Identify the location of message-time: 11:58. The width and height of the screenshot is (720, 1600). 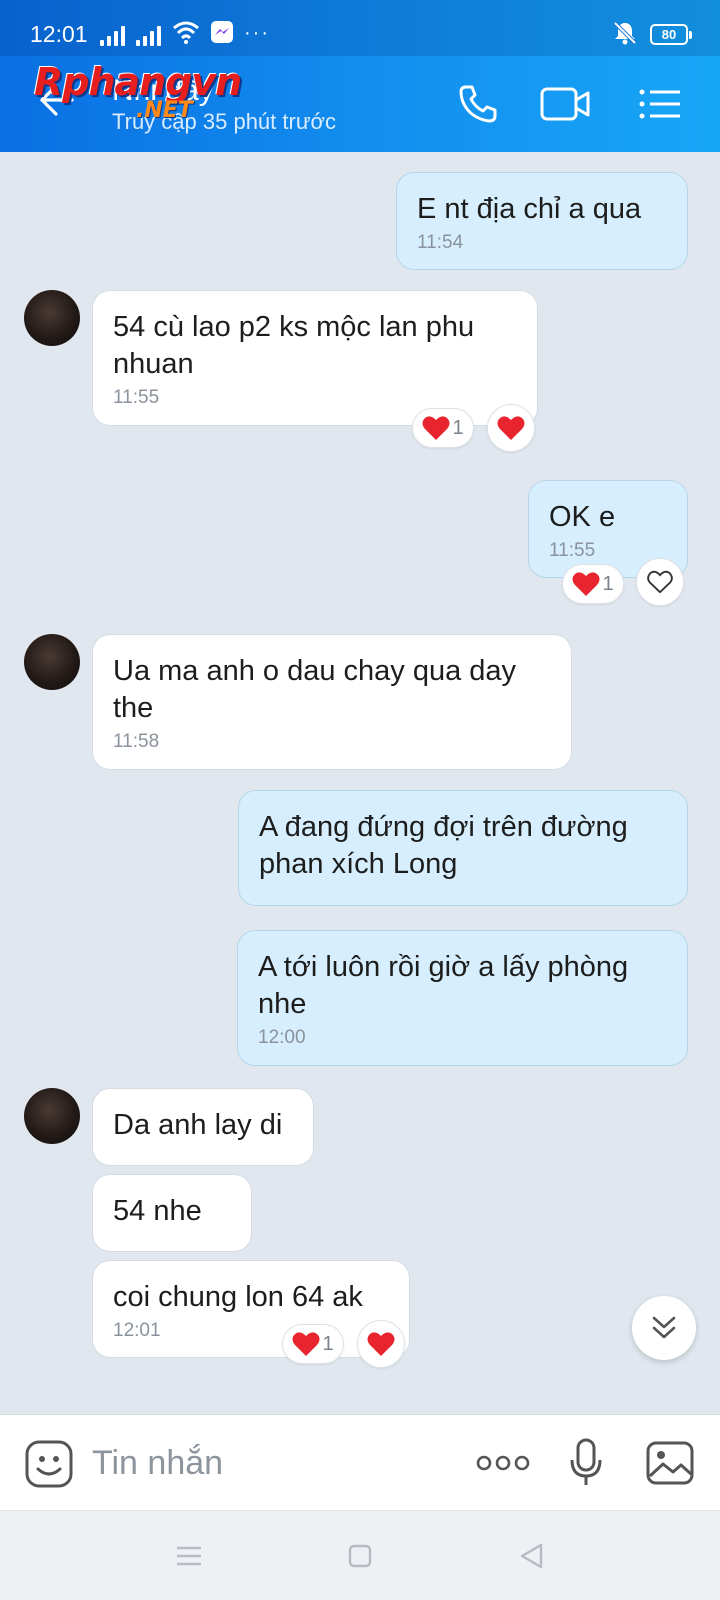
(136, 741).